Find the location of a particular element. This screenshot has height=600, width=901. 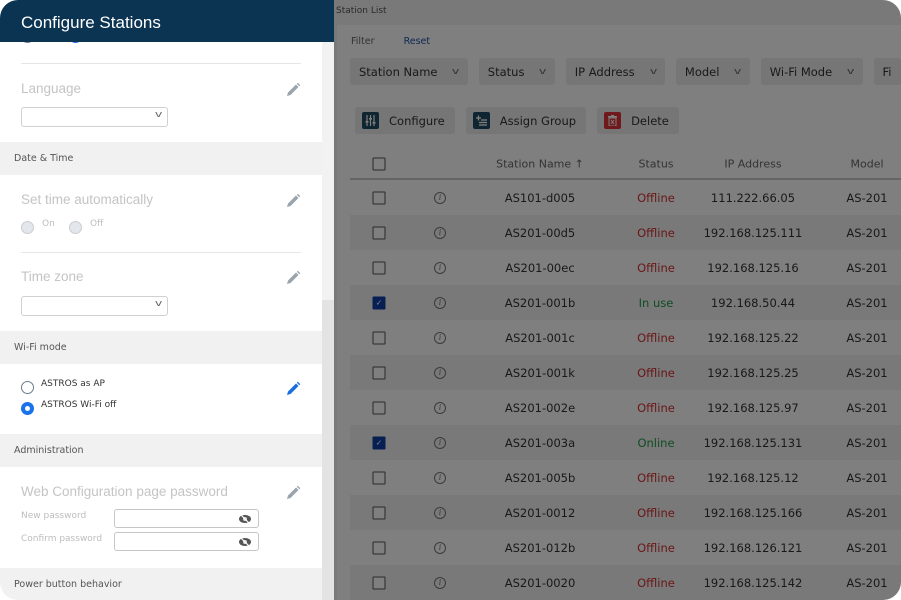

section-wifi-mode: Wi-Fi mode is located at coordinates (161, 347).